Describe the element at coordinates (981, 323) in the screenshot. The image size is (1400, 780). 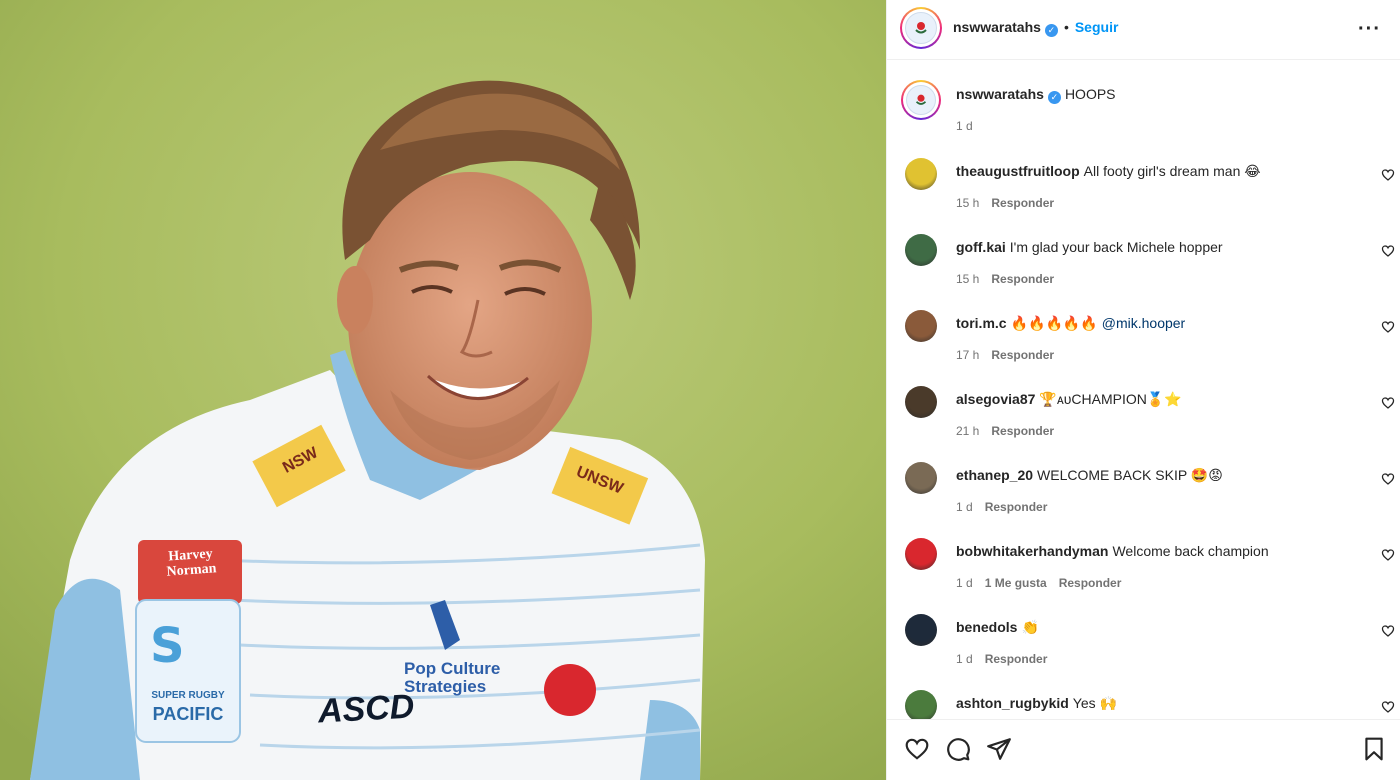
I see `commenter-username: tori.m.c` at that location.